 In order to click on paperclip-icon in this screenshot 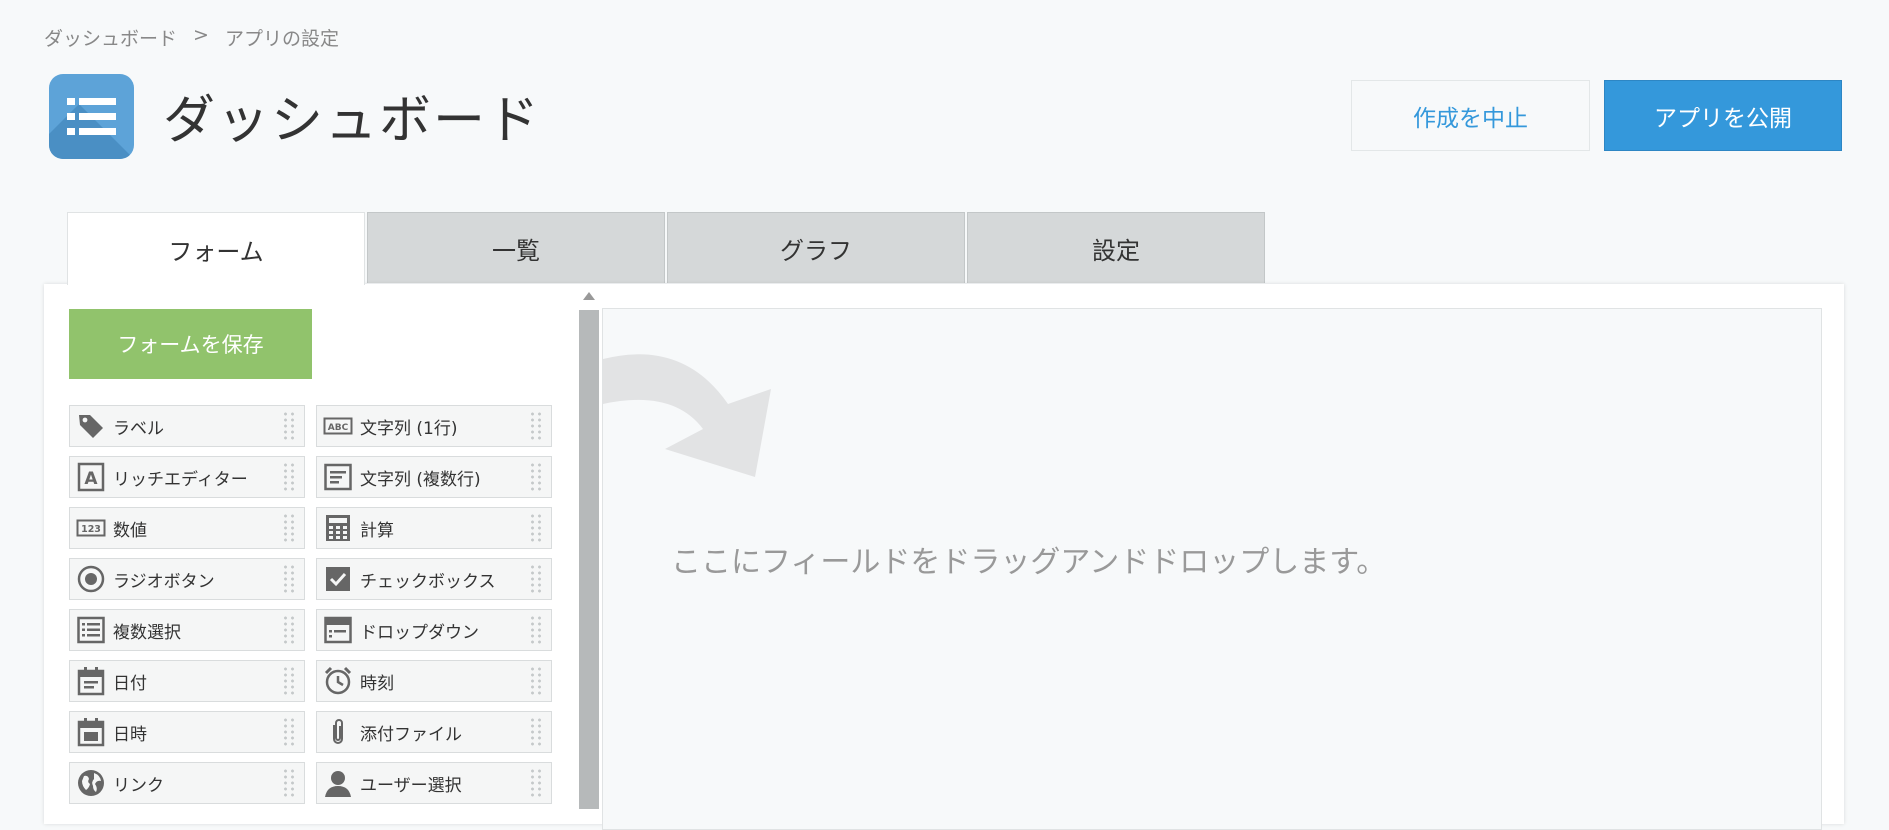, I will do `click(338, 732)`.